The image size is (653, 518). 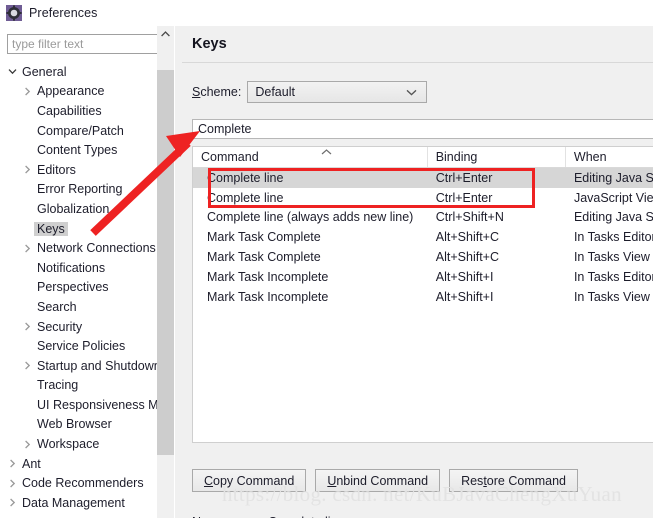 I want to click on cell-command: Complete line (always adds new line), so click(x=310, y=217).